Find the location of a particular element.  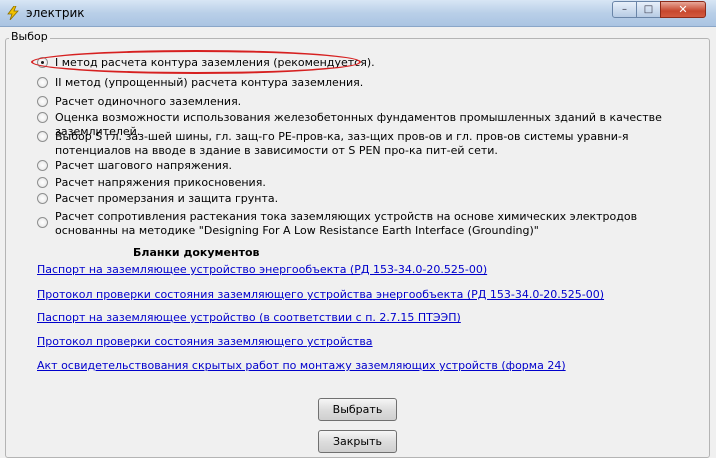

radio-soil-freezing is located at coordinates (42, 198).